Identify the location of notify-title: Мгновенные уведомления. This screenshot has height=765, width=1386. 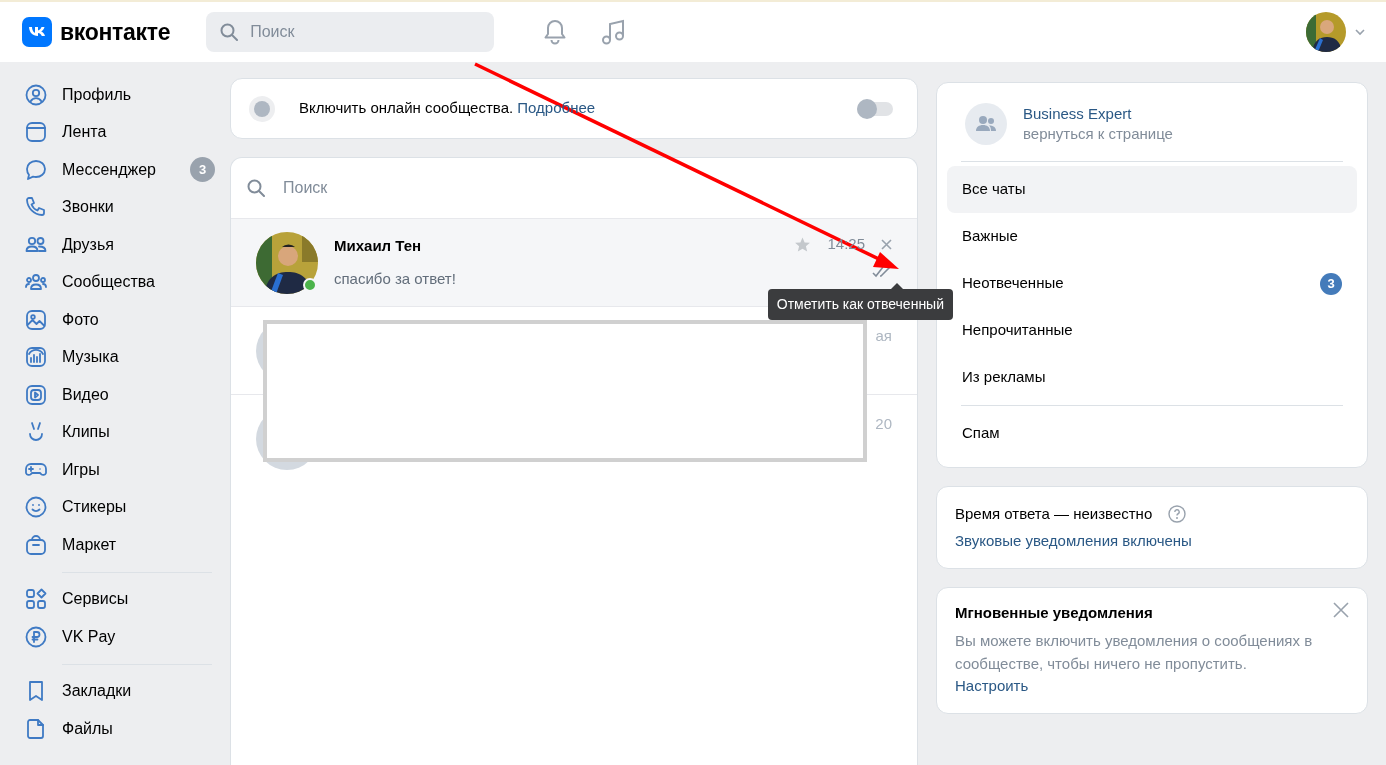
(1054, 613).